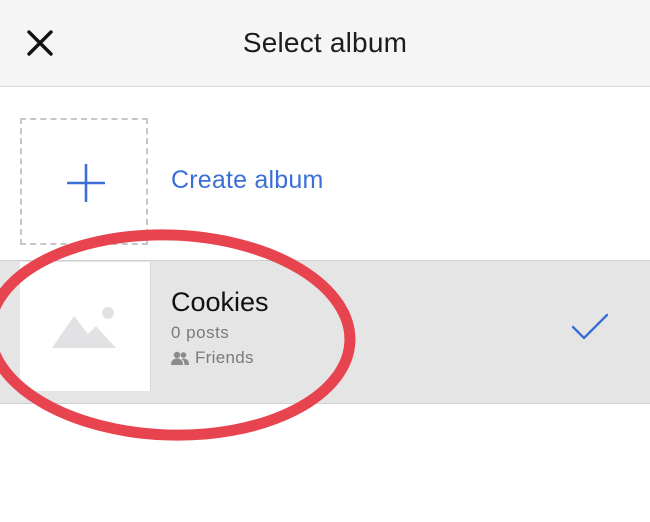  I want to click on check-icon, so click(590, 326).